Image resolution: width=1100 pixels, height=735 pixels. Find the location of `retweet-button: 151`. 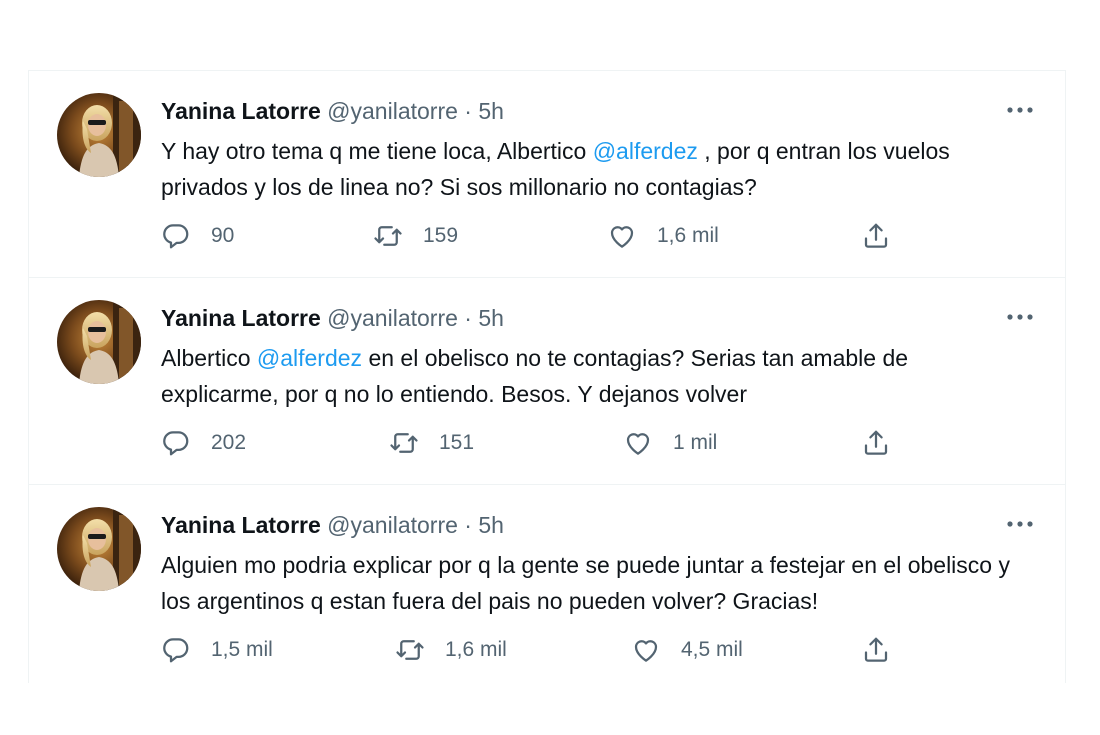

retweet-button: 151 is located at coordinates (431, 443).